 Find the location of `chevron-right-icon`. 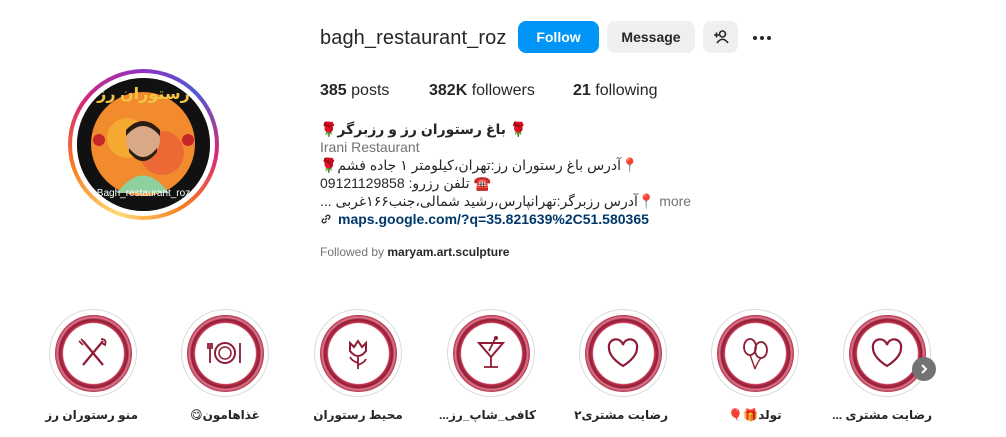

chevron-right-icon is located at coordinates (924, 369).